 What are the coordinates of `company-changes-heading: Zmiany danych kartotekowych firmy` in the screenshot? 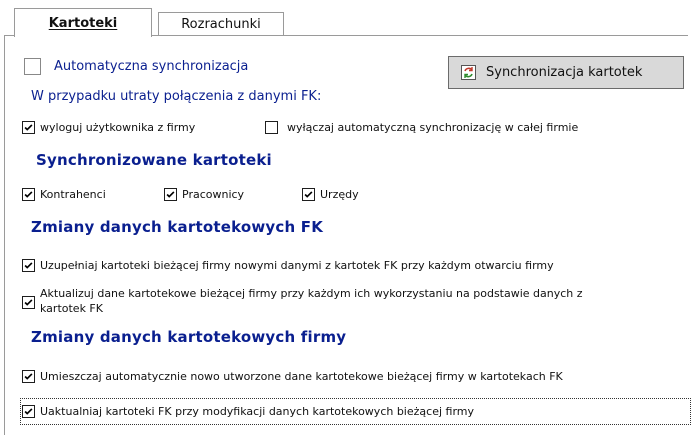 It's located at (189, 337).